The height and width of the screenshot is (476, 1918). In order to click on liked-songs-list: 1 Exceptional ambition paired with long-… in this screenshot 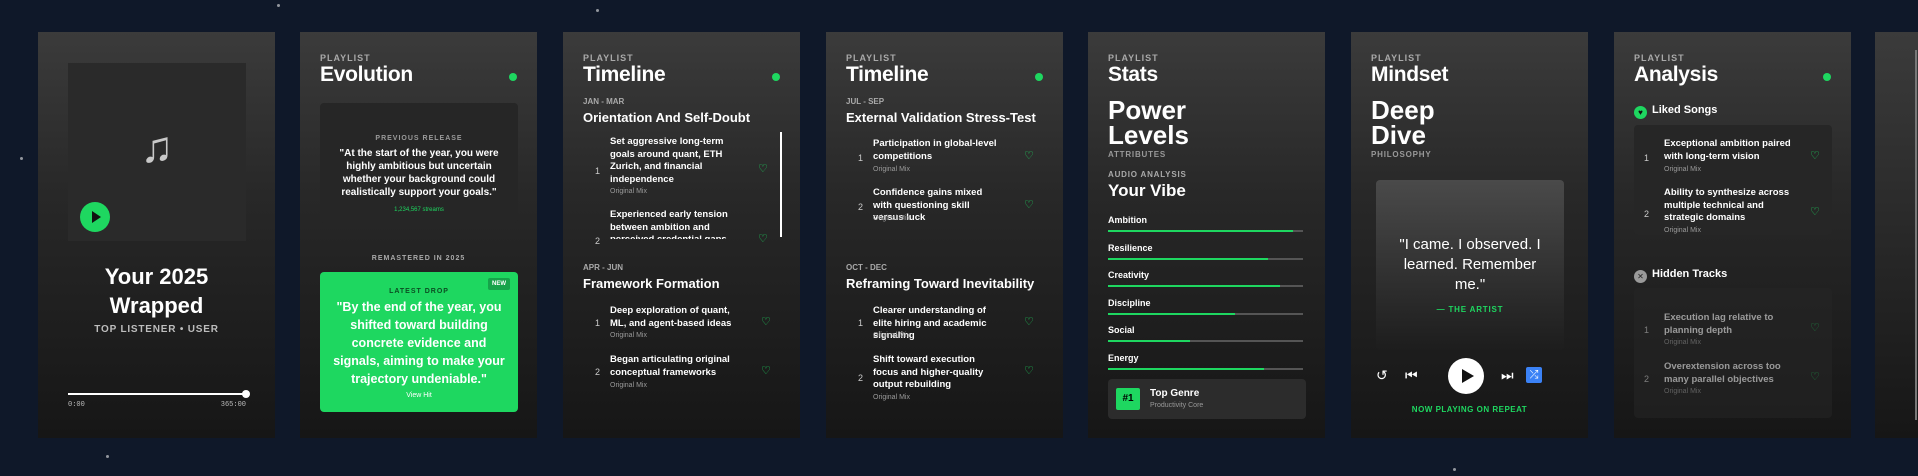, I will do `click(1733, 180)`.